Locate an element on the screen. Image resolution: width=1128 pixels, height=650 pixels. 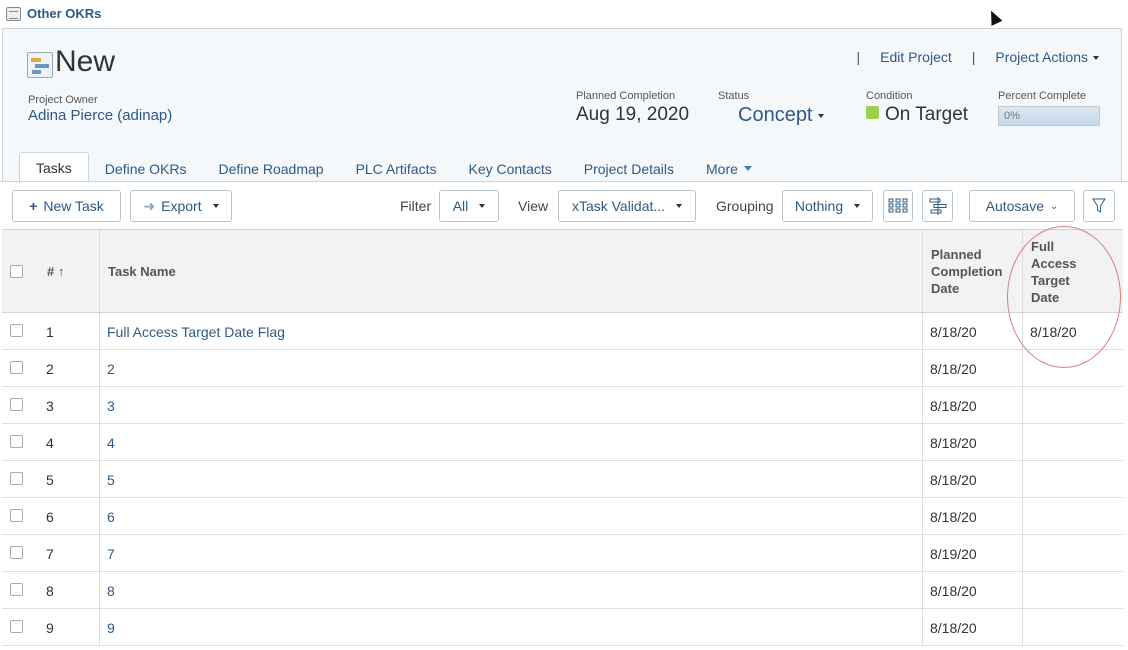
condition: Condition On Target is located at coordinates (917, 108).